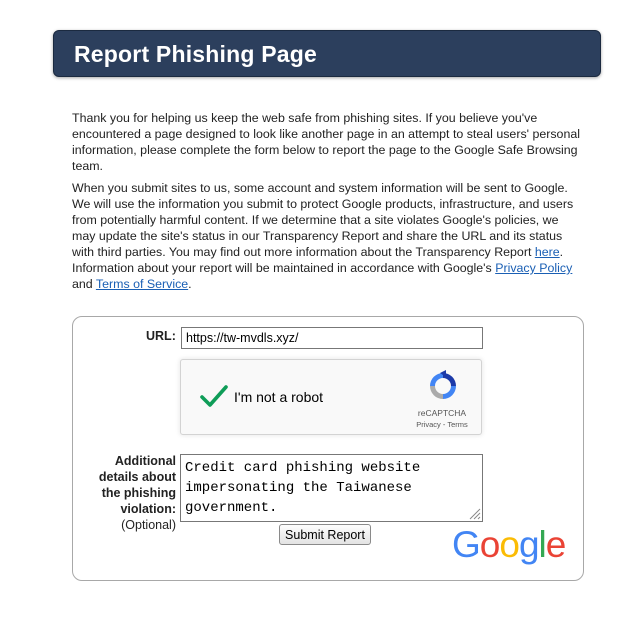  What do you see at coordinates (533, 268) in the screenshot?
I see `privacy-policy-link: Privacy Policy` at bounding box center [533, 268].